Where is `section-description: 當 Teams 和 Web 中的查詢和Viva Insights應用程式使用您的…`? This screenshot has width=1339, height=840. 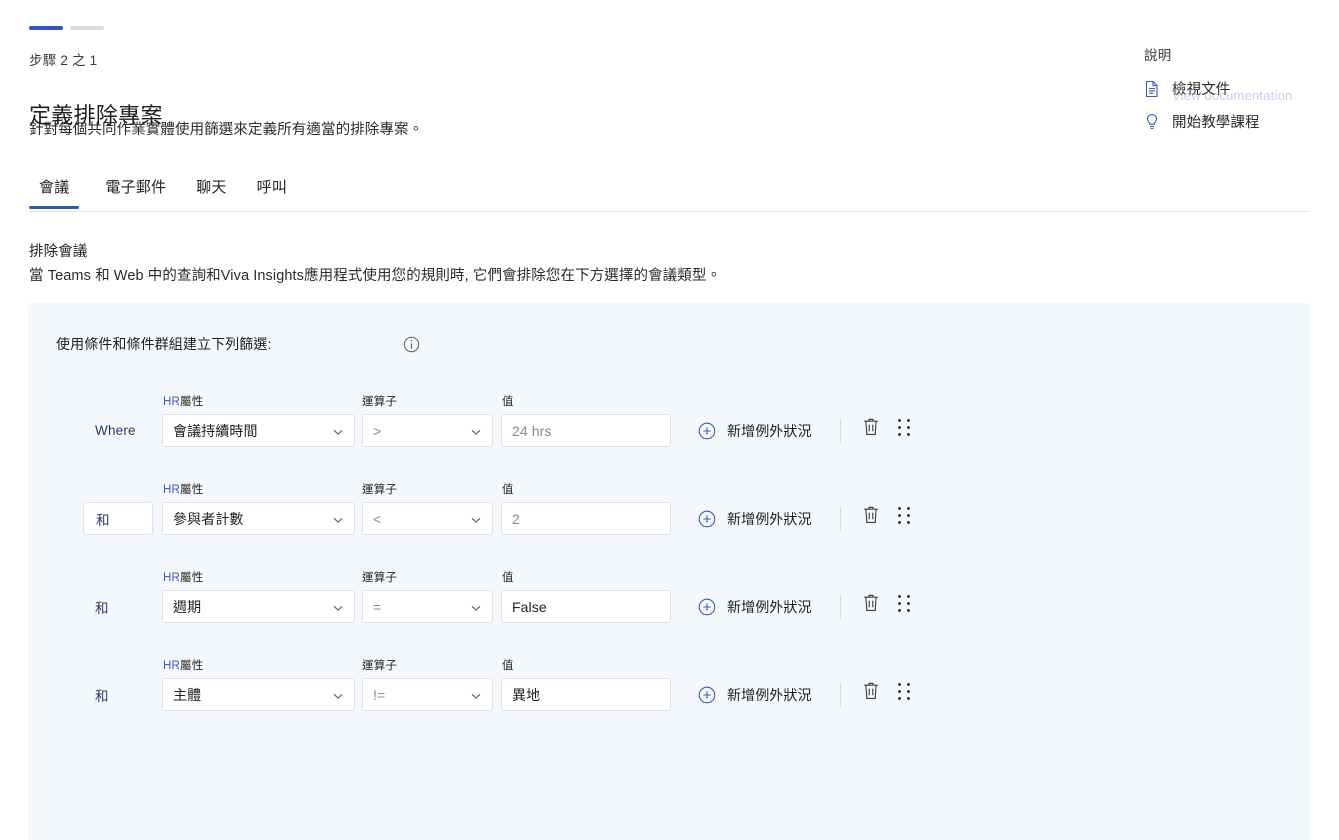 section-description: 當 Teams 和 Web 中的查詢和Viva Insights應用程式使用您的… is located at coordinates (375, 276).